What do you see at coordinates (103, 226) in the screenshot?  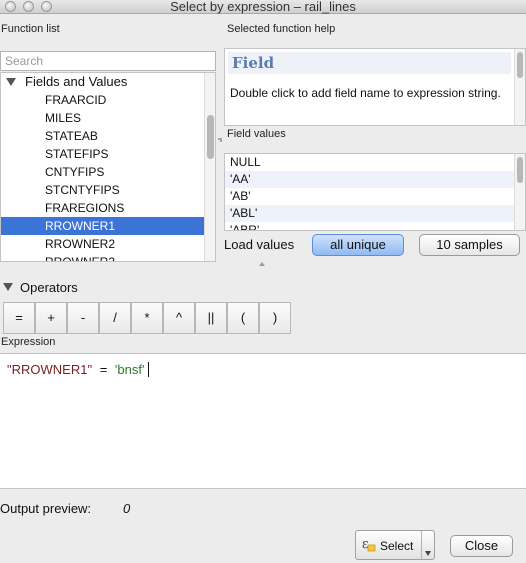 I see `tree-item-rrowner1: RROWNER1` at bounding box center [103, 226].